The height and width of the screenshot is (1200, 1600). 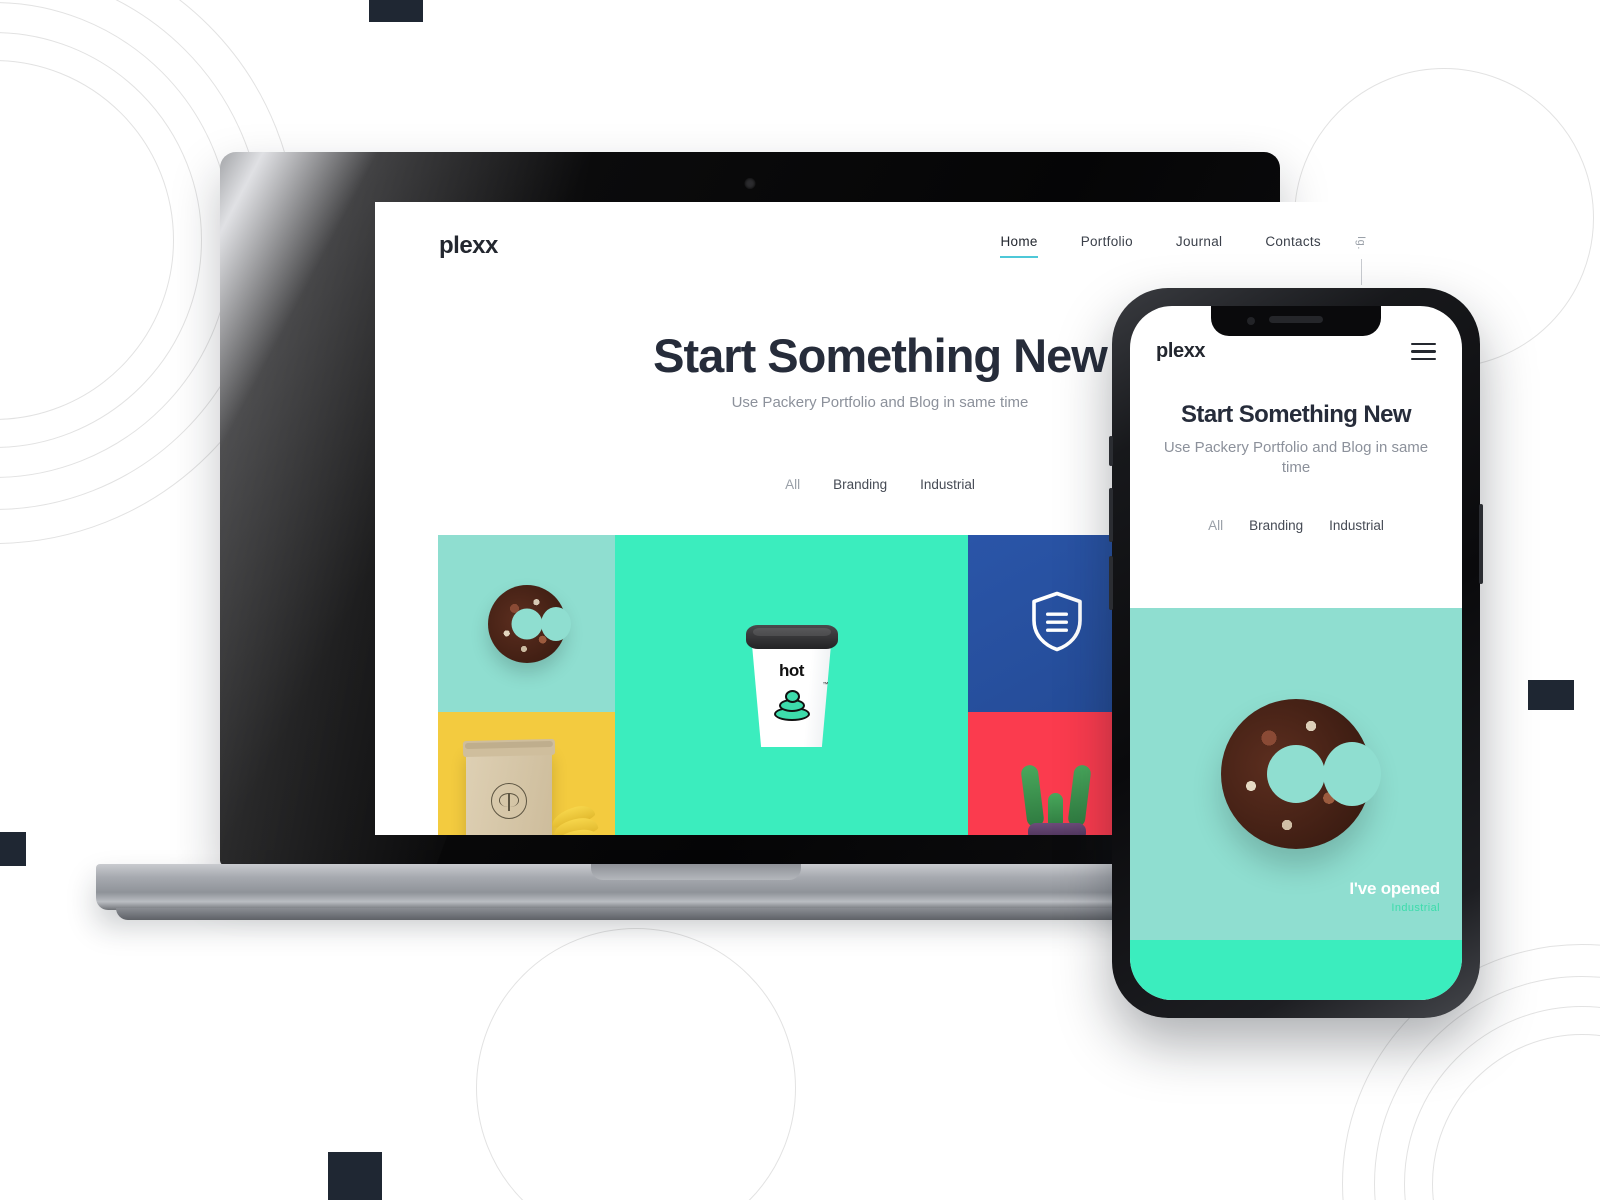 I want to click on laptop-webcam-icon, so click(x=750, y=183).